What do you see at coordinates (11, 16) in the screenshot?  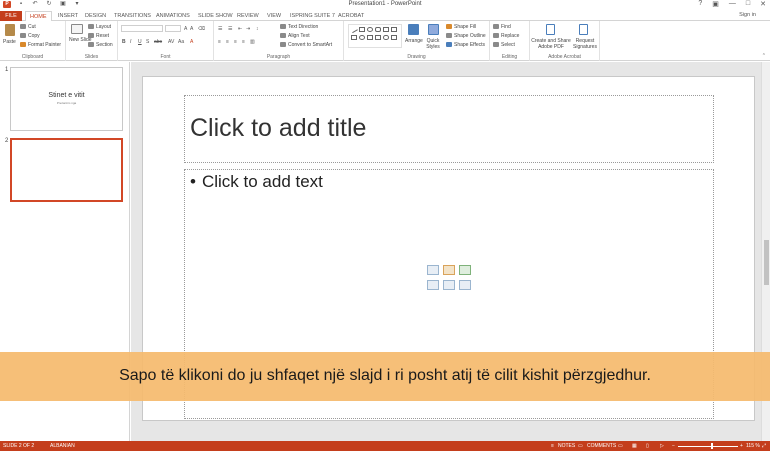 I see `tab-file: FILE` at bounding box center [11, 16].